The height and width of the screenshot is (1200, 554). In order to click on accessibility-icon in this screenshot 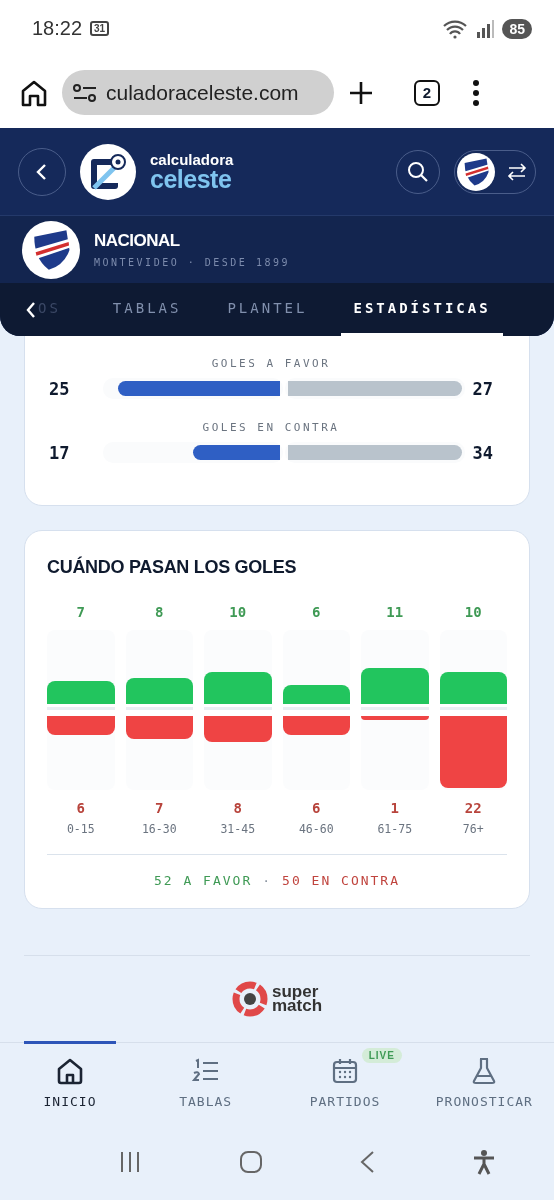, I will do `click(483, 1162)`.